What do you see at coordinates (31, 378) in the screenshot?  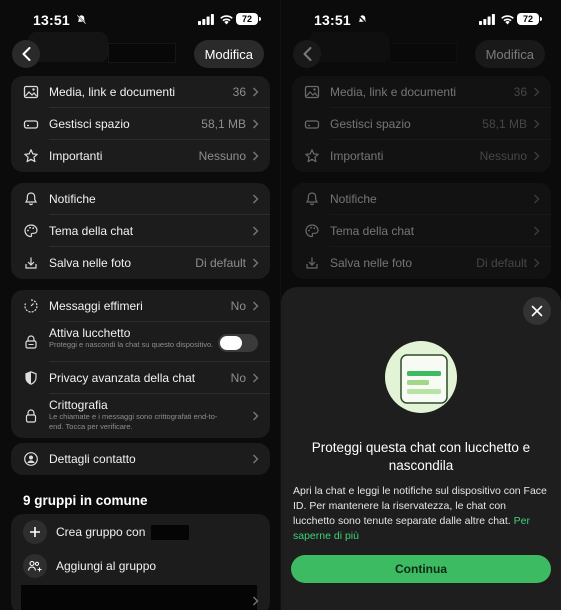 I see `shield-icon` at bounding box center [31, 378].